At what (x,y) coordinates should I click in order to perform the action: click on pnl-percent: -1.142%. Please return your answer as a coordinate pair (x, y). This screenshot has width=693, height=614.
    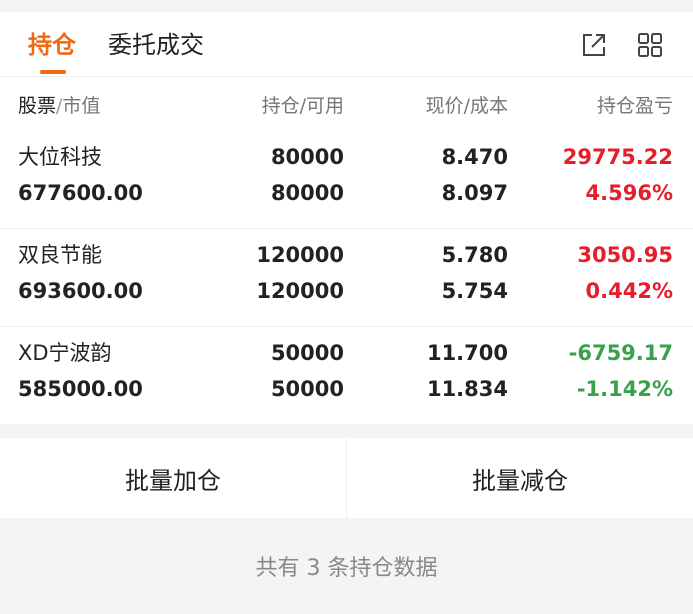
    Looking at the image, I should click on (624, 389).